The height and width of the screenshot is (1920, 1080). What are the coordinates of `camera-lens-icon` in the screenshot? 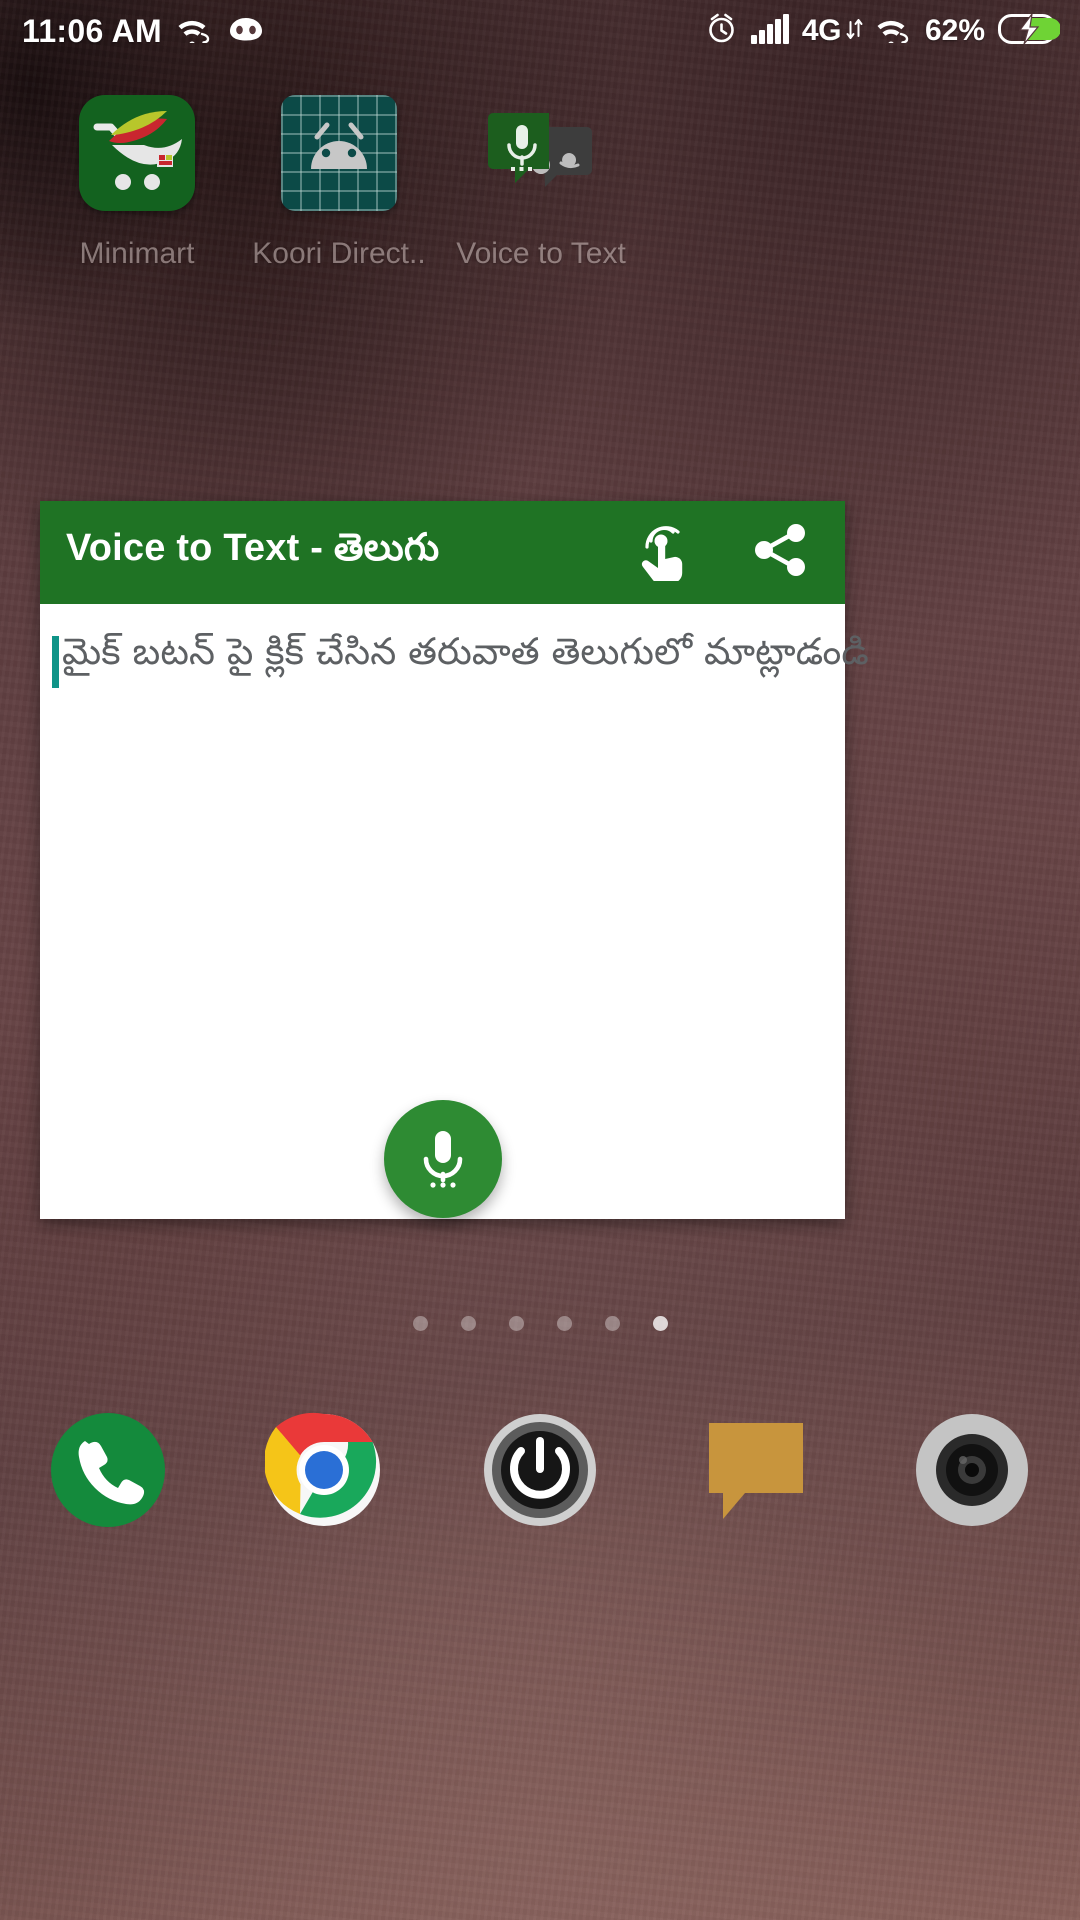 It's located at (972, 1470).